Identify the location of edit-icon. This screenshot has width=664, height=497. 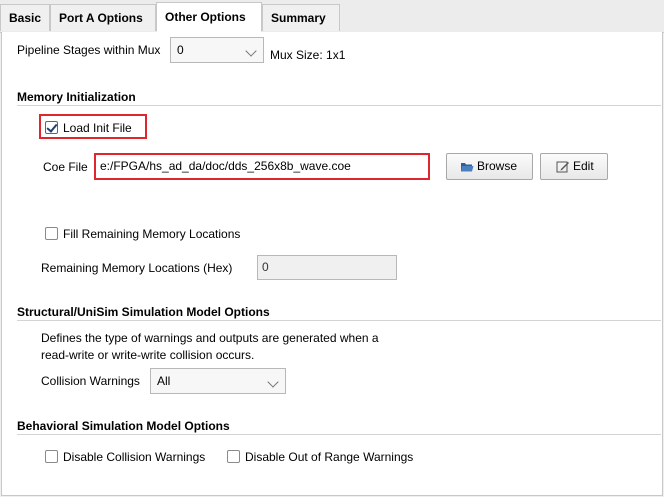
(562, 167).